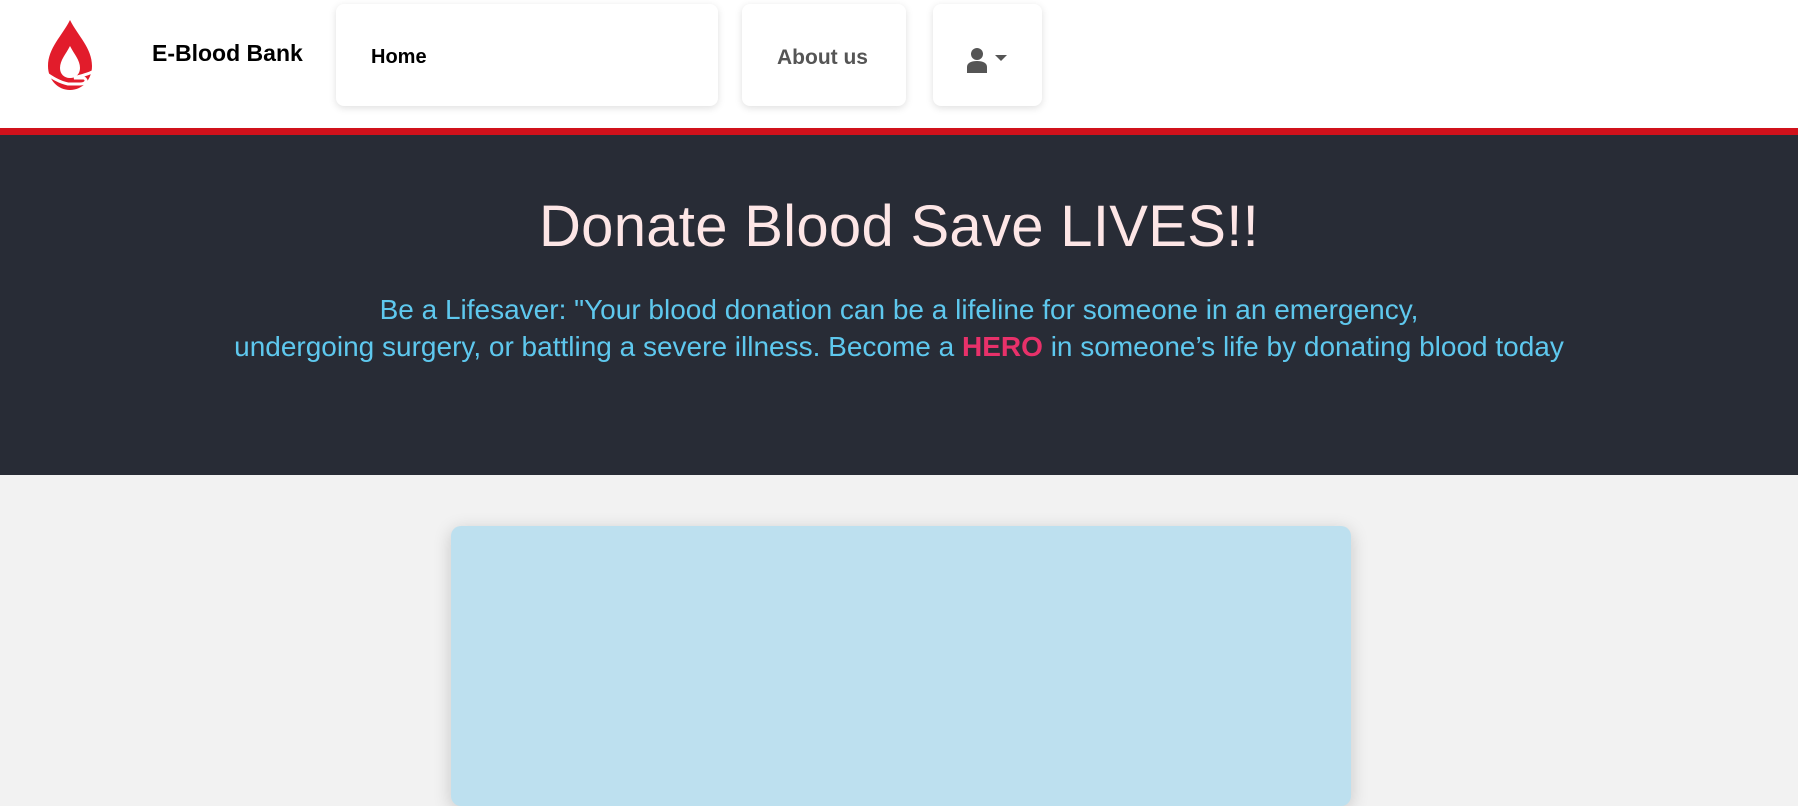 This screenshot has height=806, width=1798. What do you see at coordinates (987, 55) in the screenshot?
I see `user-menu-dropdown` at bounding box center [987, 55].